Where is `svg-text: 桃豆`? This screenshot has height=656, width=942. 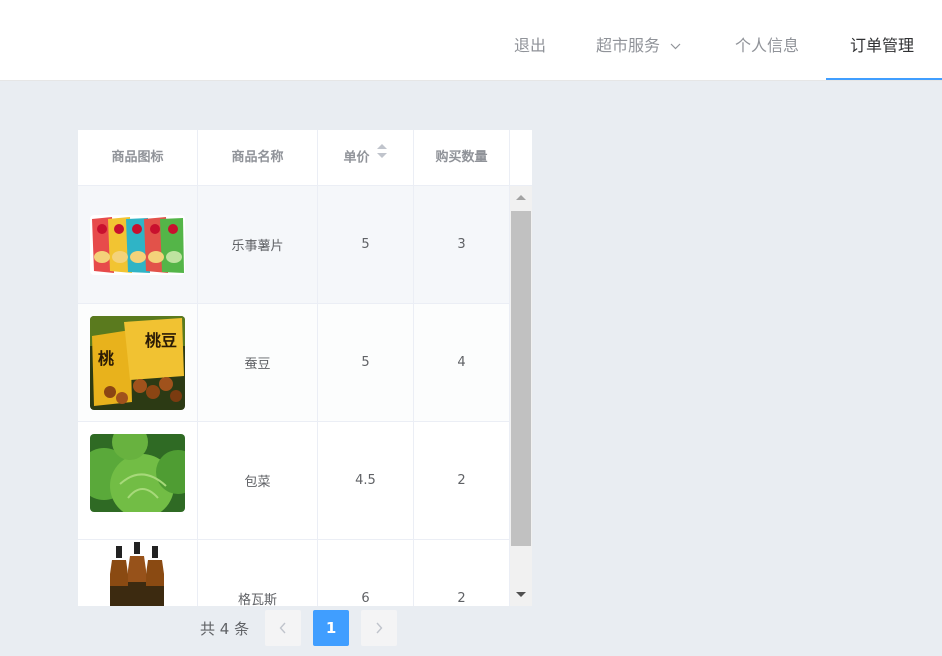
svg-text: 桃豆 is located at coordinates (161, 340).